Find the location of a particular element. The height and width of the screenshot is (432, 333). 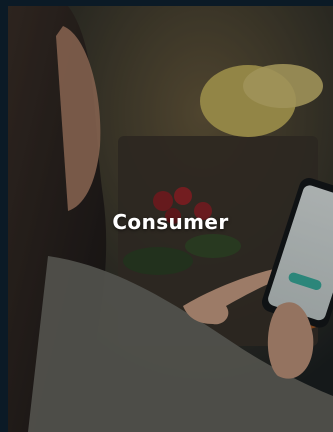

tile-title: Consumer is located at coordinates (170, 222).